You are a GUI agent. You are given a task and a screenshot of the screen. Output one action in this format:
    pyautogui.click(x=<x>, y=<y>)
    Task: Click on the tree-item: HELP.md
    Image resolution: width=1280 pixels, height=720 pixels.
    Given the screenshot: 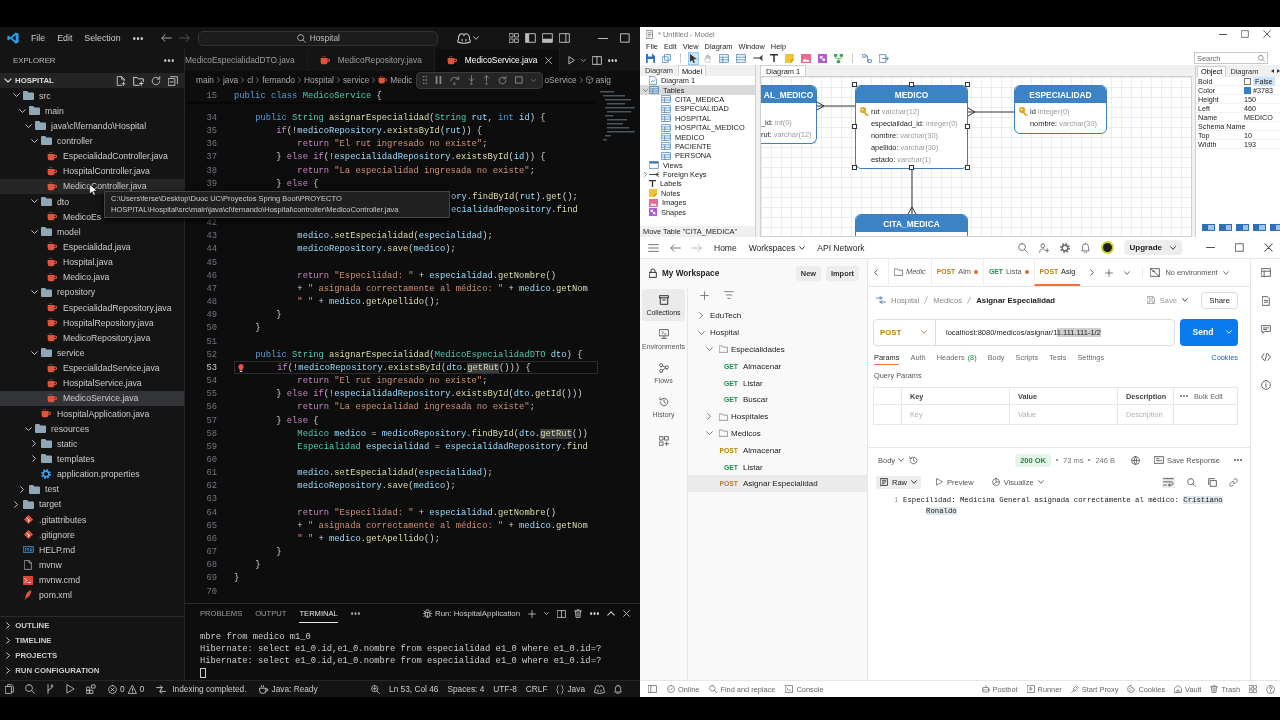 What is the action you would take?
    pyautogui.click(x=41, y=550)
    